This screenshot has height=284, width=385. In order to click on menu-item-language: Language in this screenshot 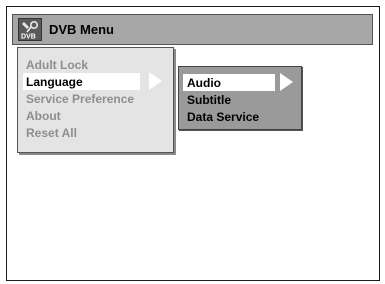, I will do `click(54, 82)`.